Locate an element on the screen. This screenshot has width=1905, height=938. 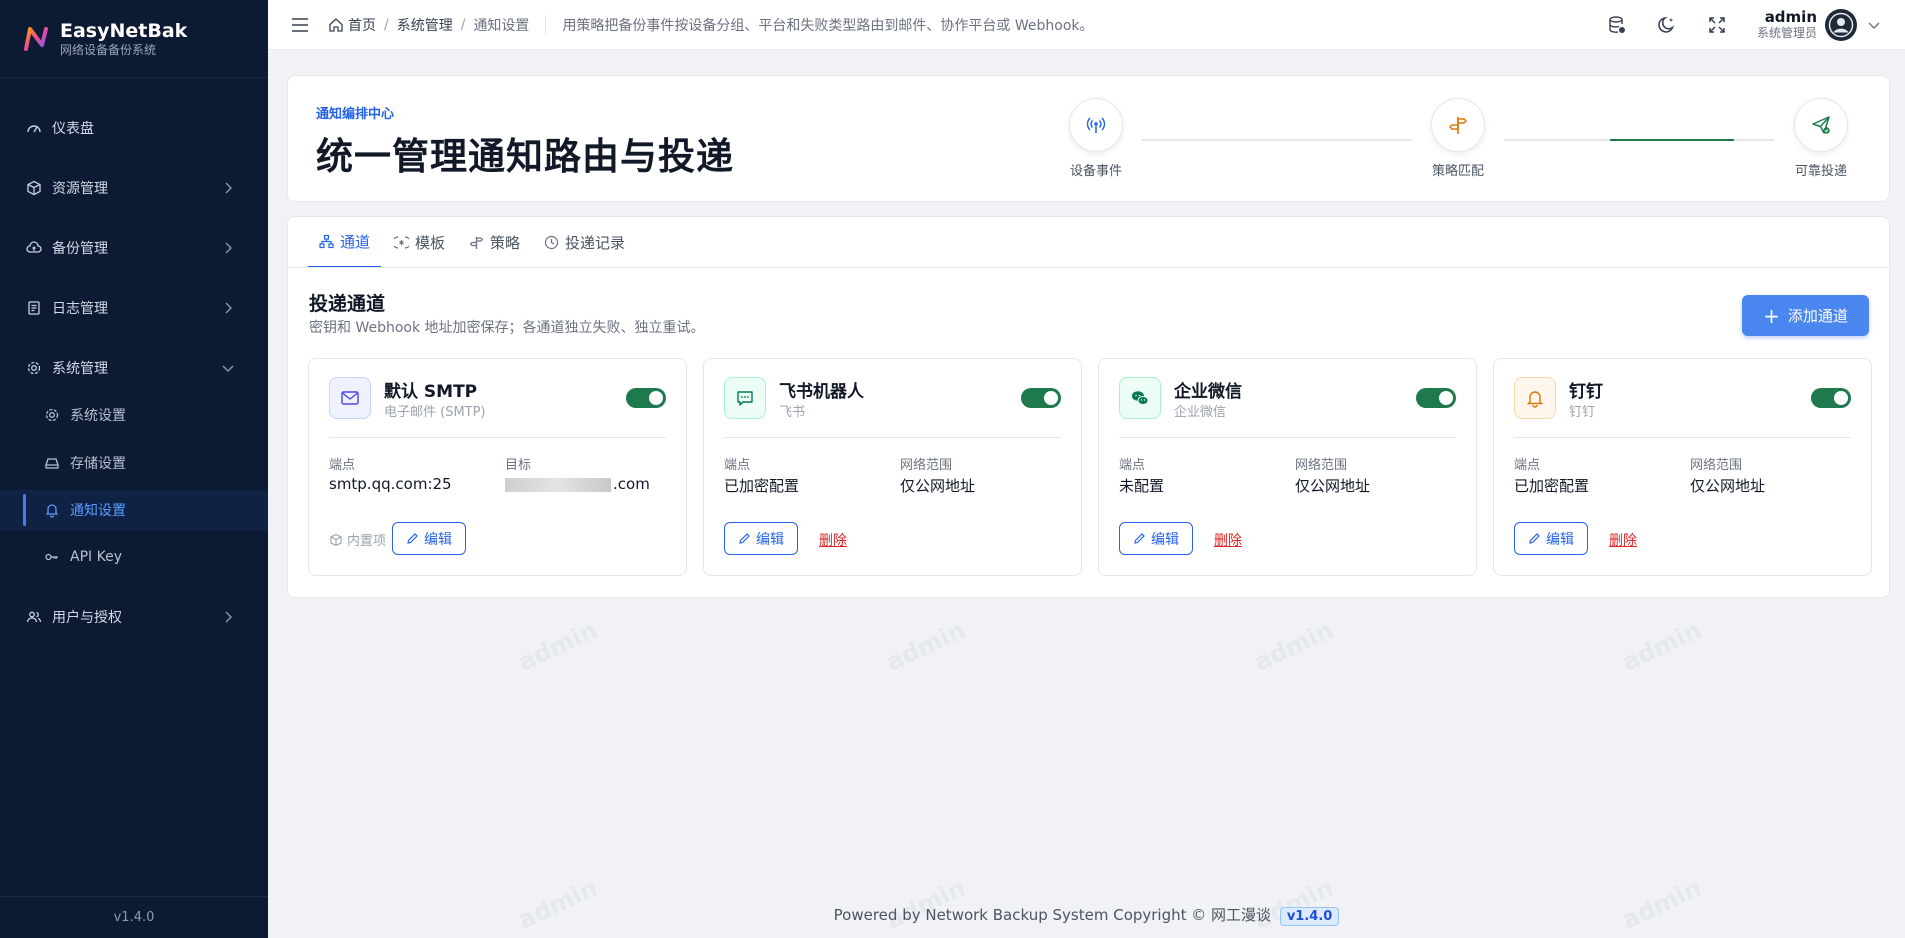
sidebar-item-dashboard: 仪表盘 is located at coordinates (134, 128).